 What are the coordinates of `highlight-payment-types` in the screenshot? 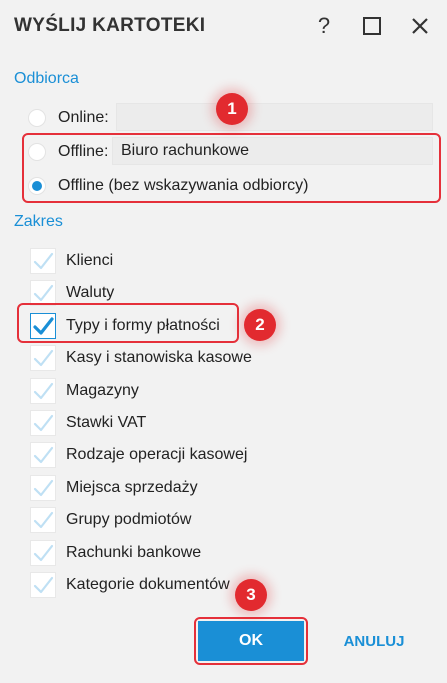 It's located at (128, 323).